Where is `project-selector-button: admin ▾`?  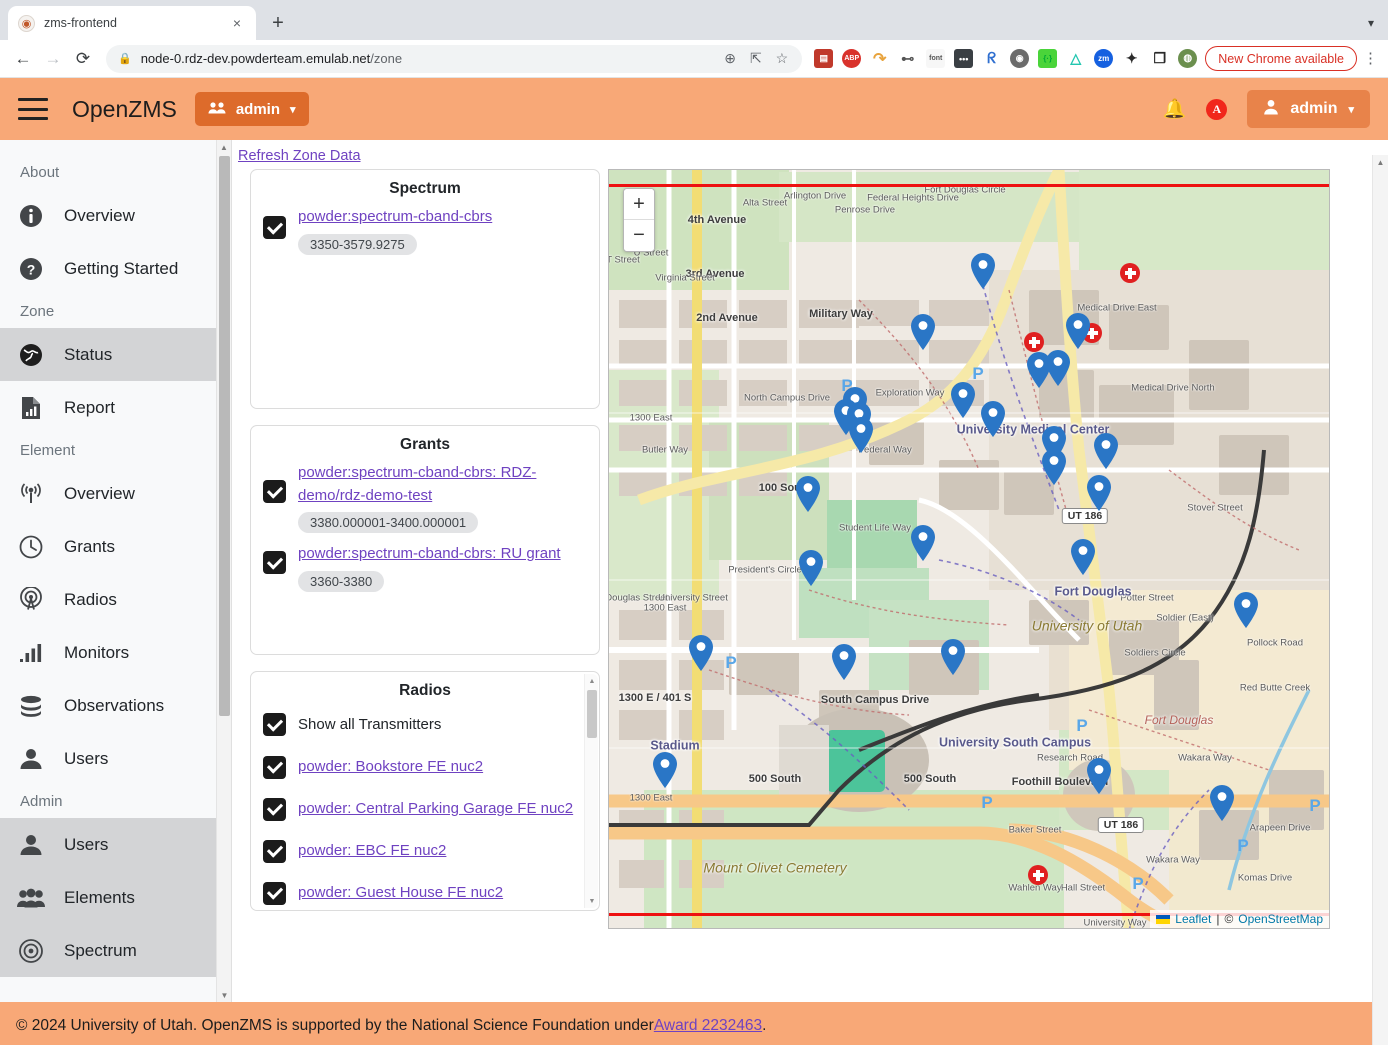 project-selector-button: admin ▾ is located at coordinates (251, 109).